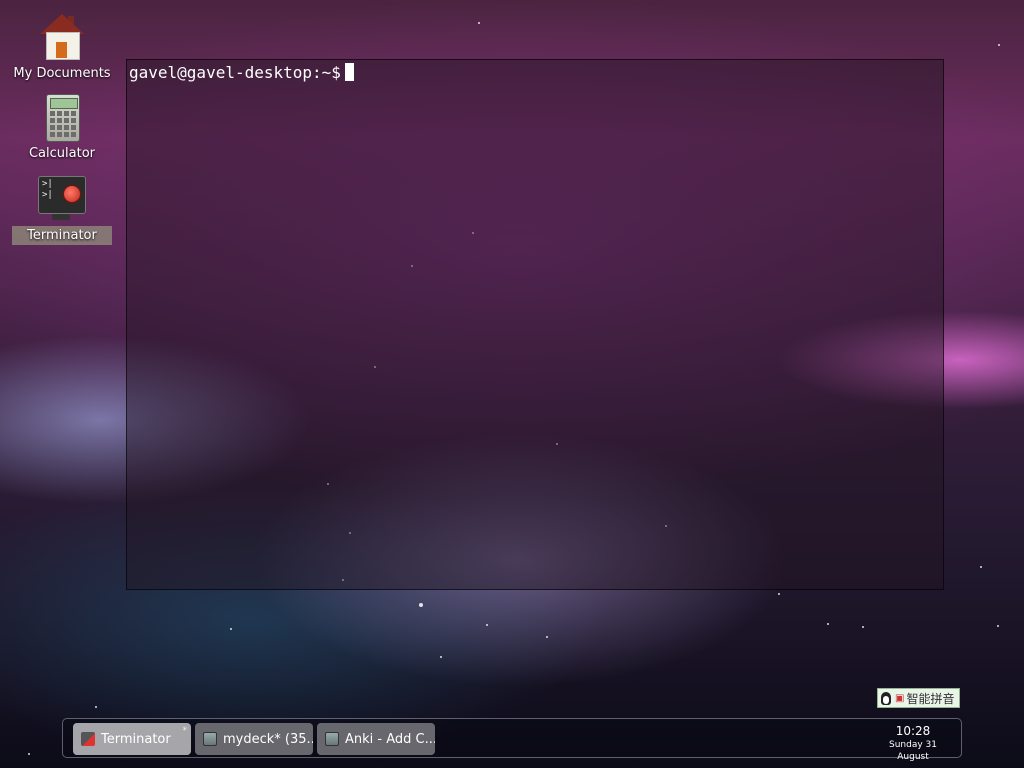  I want to click on terminal-prompt: gavel@gavel-desktop:~$, so click(235, 72).